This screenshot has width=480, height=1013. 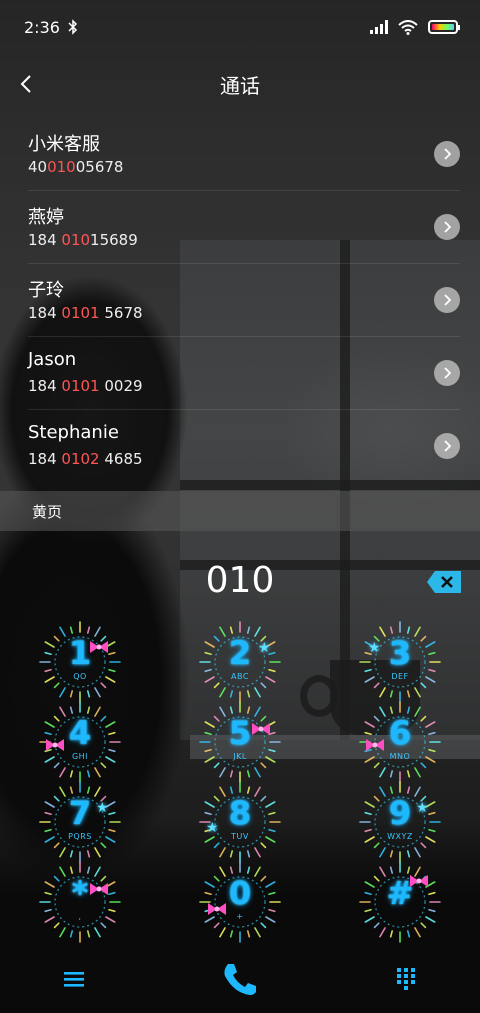 What do you see at coordinates (85, 459) in the screenshot?
I see `contact-number: 184 0102 4685` at bounding box center [85, 459].